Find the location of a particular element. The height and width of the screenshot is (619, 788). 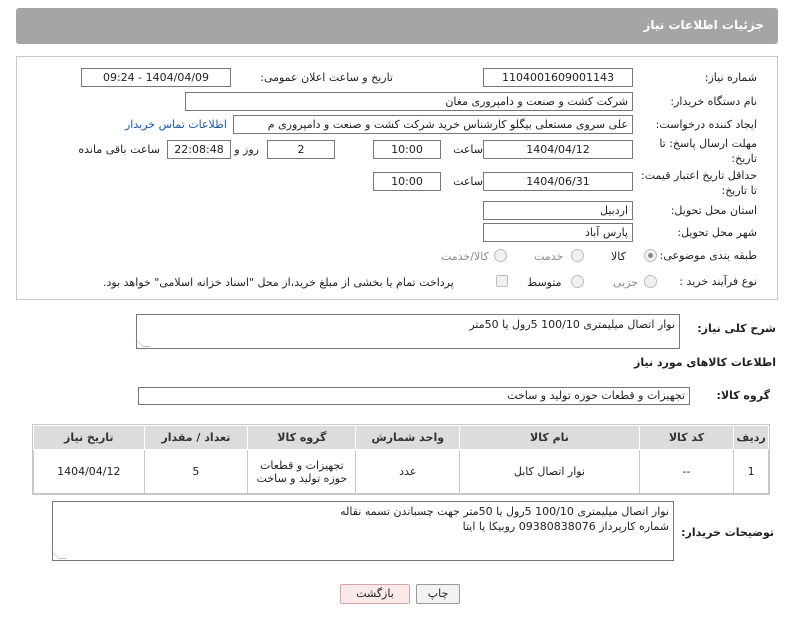

city-field: پارس آباد is located at coordinates (558, 232).